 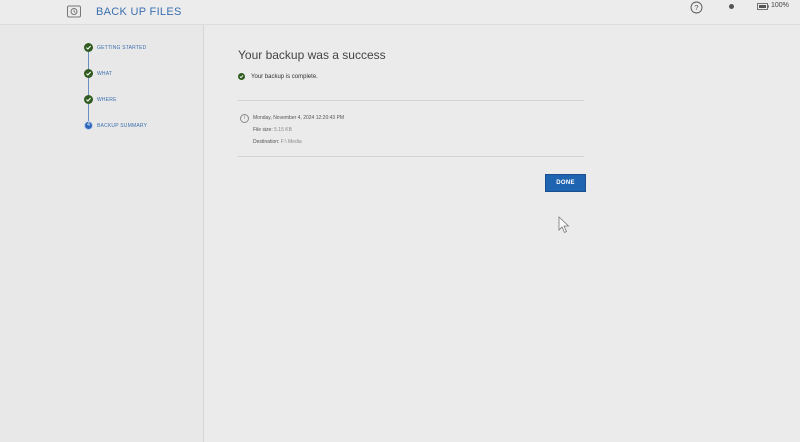 I want to click on step-getting-started: GETTING STARTED, so click(x=115, y=47).